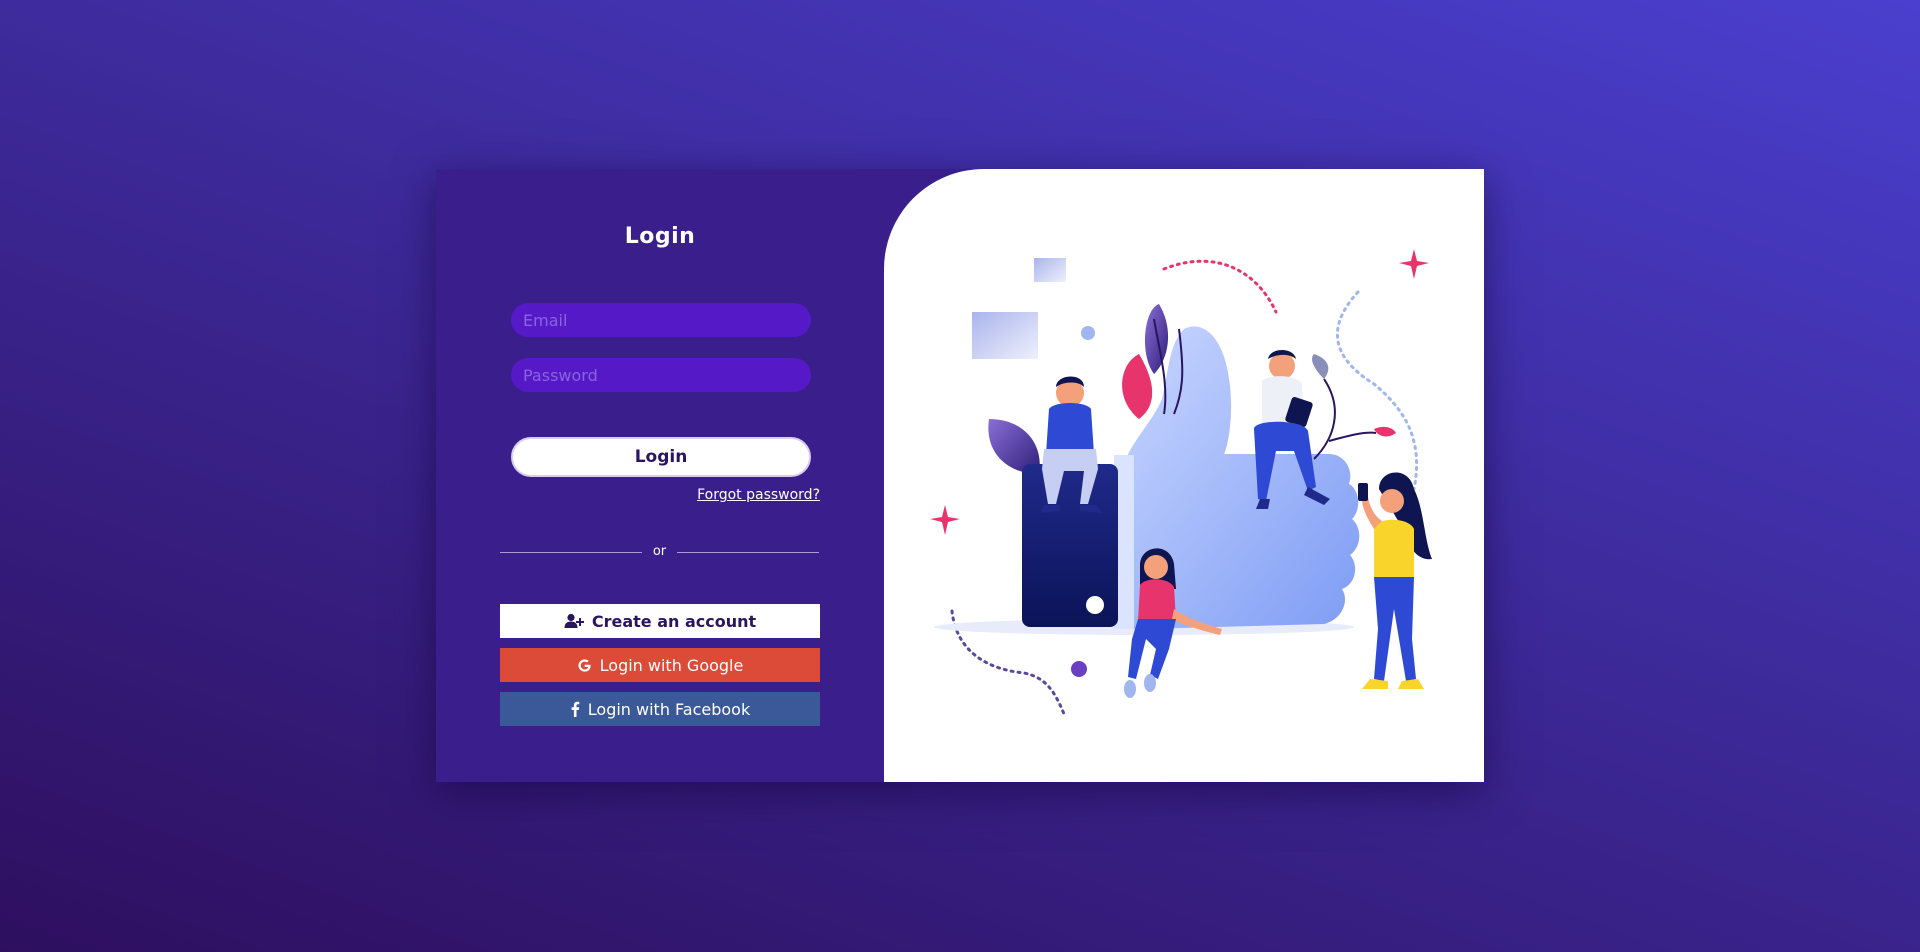 This screenshot has width=1920, height=952. I want to click on create-account-button: Create an account, so click(660, 621).